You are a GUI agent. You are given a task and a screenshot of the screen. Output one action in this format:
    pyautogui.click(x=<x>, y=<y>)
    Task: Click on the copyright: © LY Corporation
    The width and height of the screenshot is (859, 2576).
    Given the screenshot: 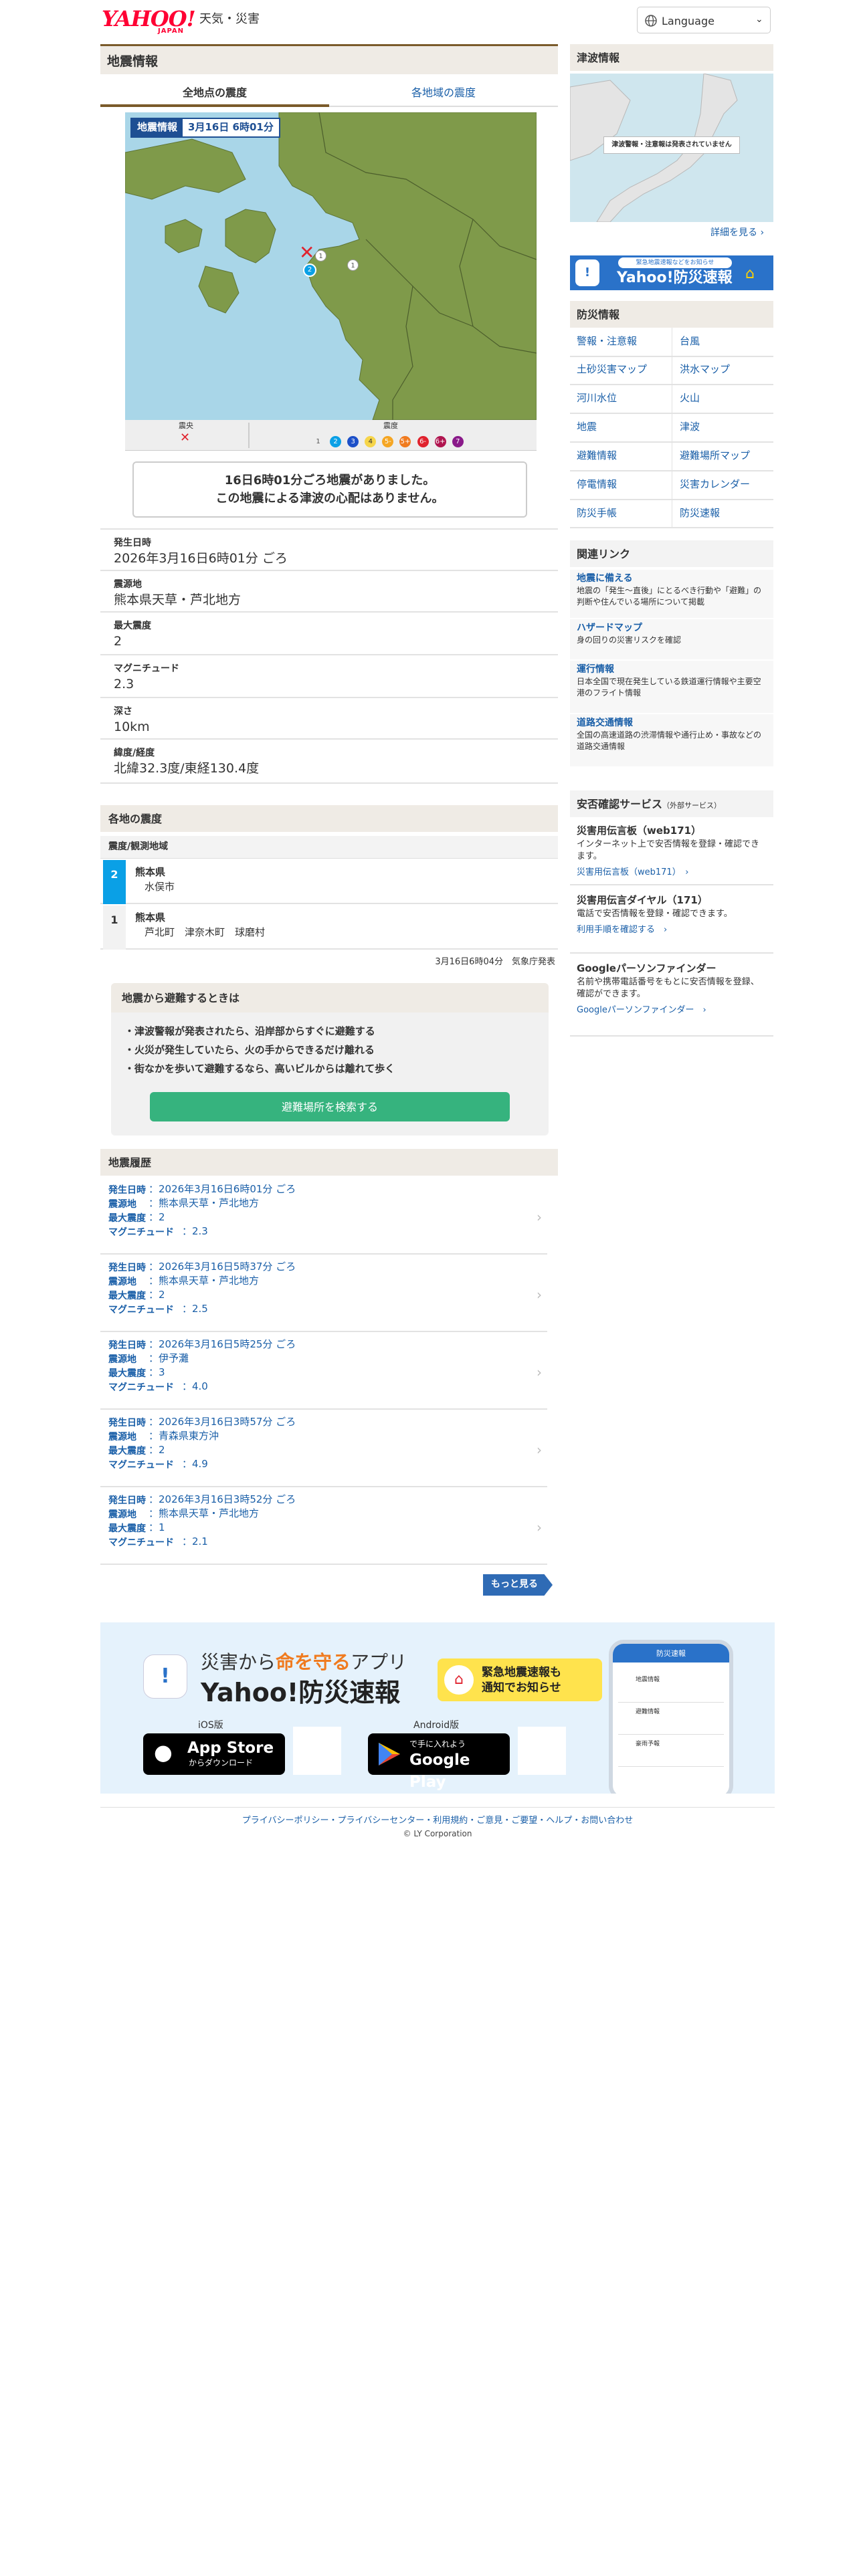 What is the action you would take?
    pyautogui.click(x=438, y=1834)
    